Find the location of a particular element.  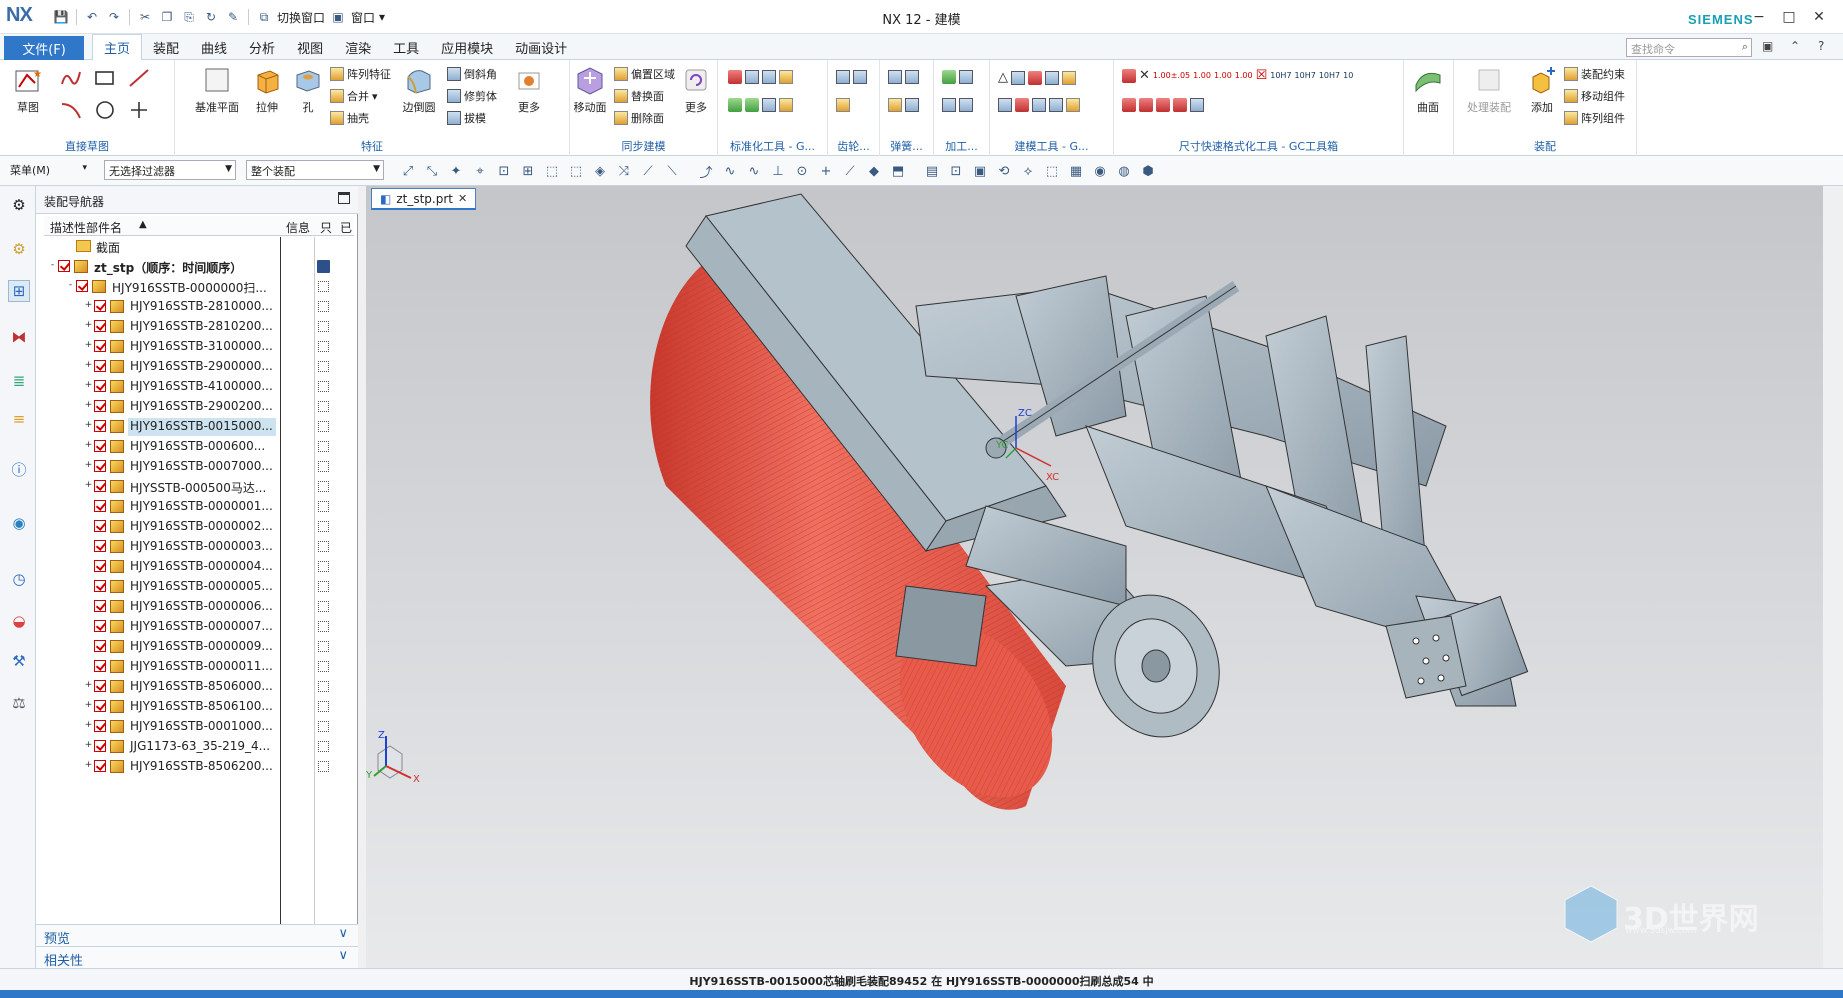

toolbar-tool-icon: ◆ is located at coordinates (874, 171).